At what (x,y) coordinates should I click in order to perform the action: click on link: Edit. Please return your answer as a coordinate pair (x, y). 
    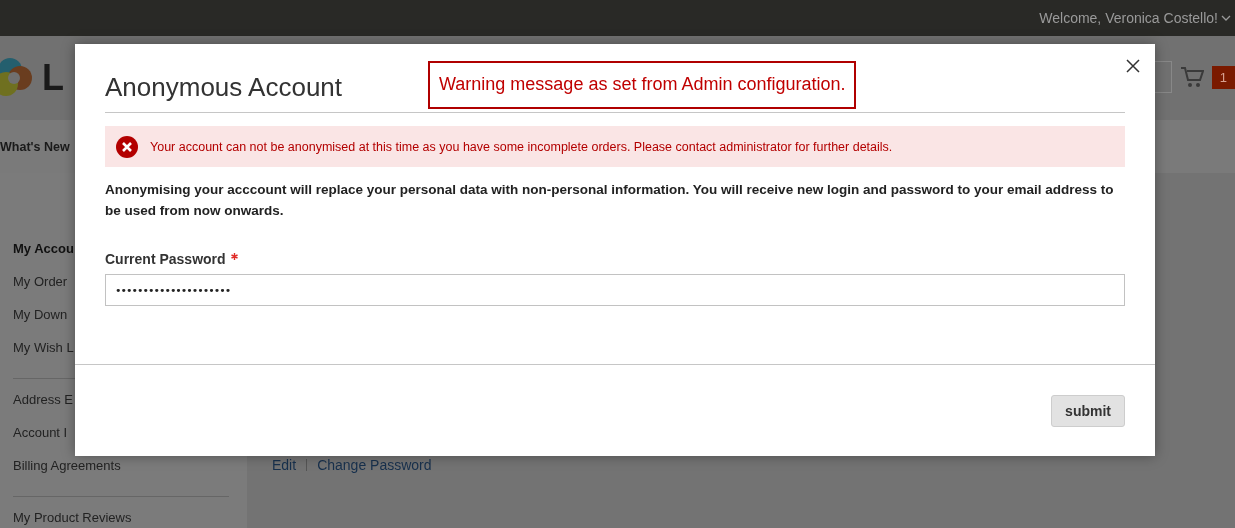
    Looking at the image, I should click on (284, 465).